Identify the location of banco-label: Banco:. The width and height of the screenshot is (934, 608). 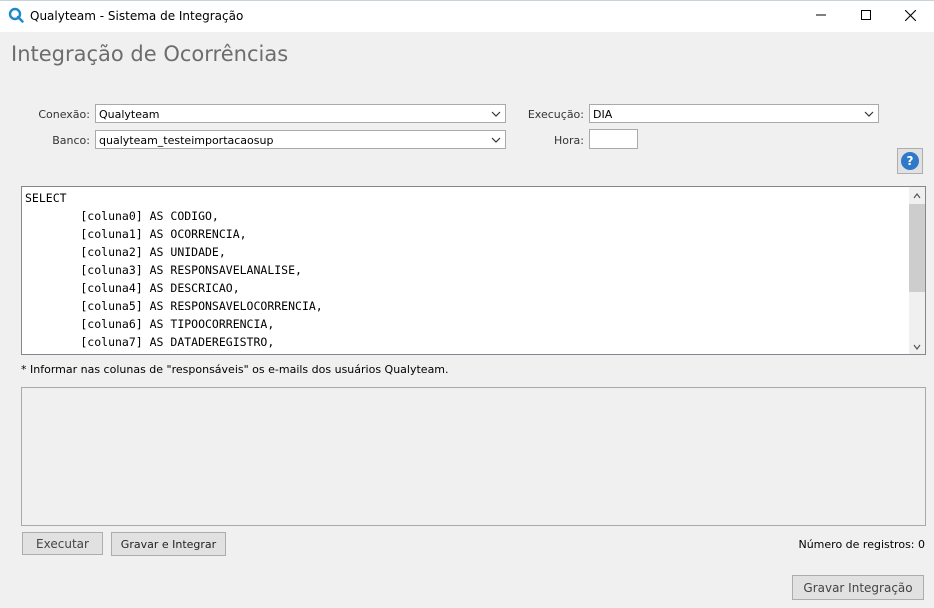
(71, 140).